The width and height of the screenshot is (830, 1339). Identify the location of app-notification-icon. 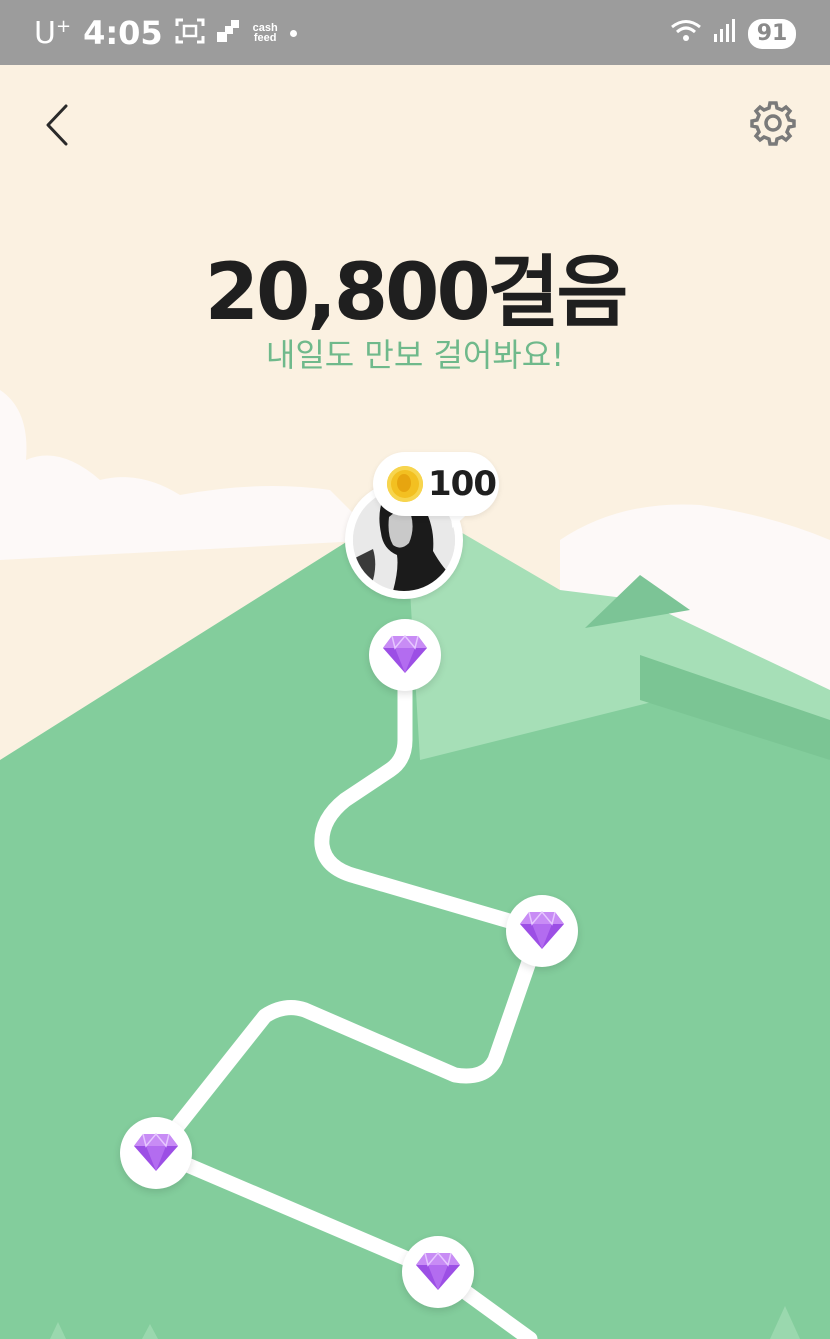
(228, 33).